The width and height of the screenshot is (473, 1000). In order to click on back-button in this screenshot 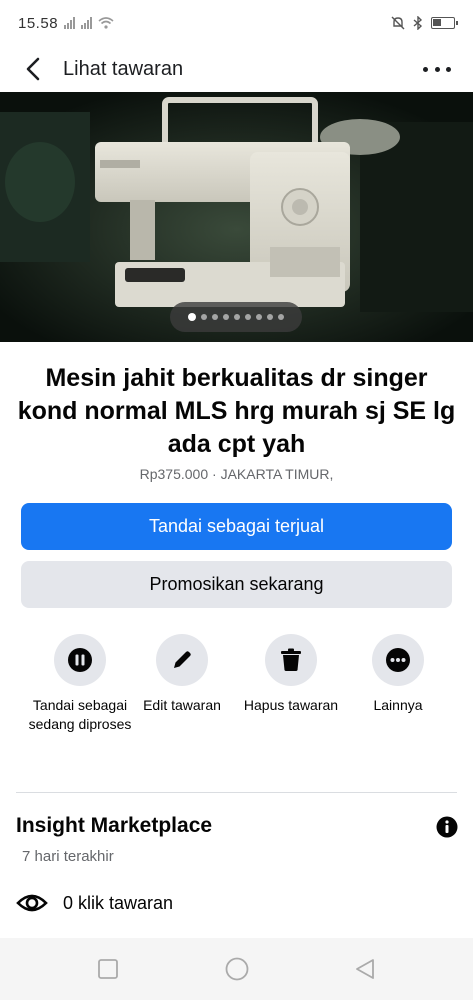, I will do `click(33, 69)`.